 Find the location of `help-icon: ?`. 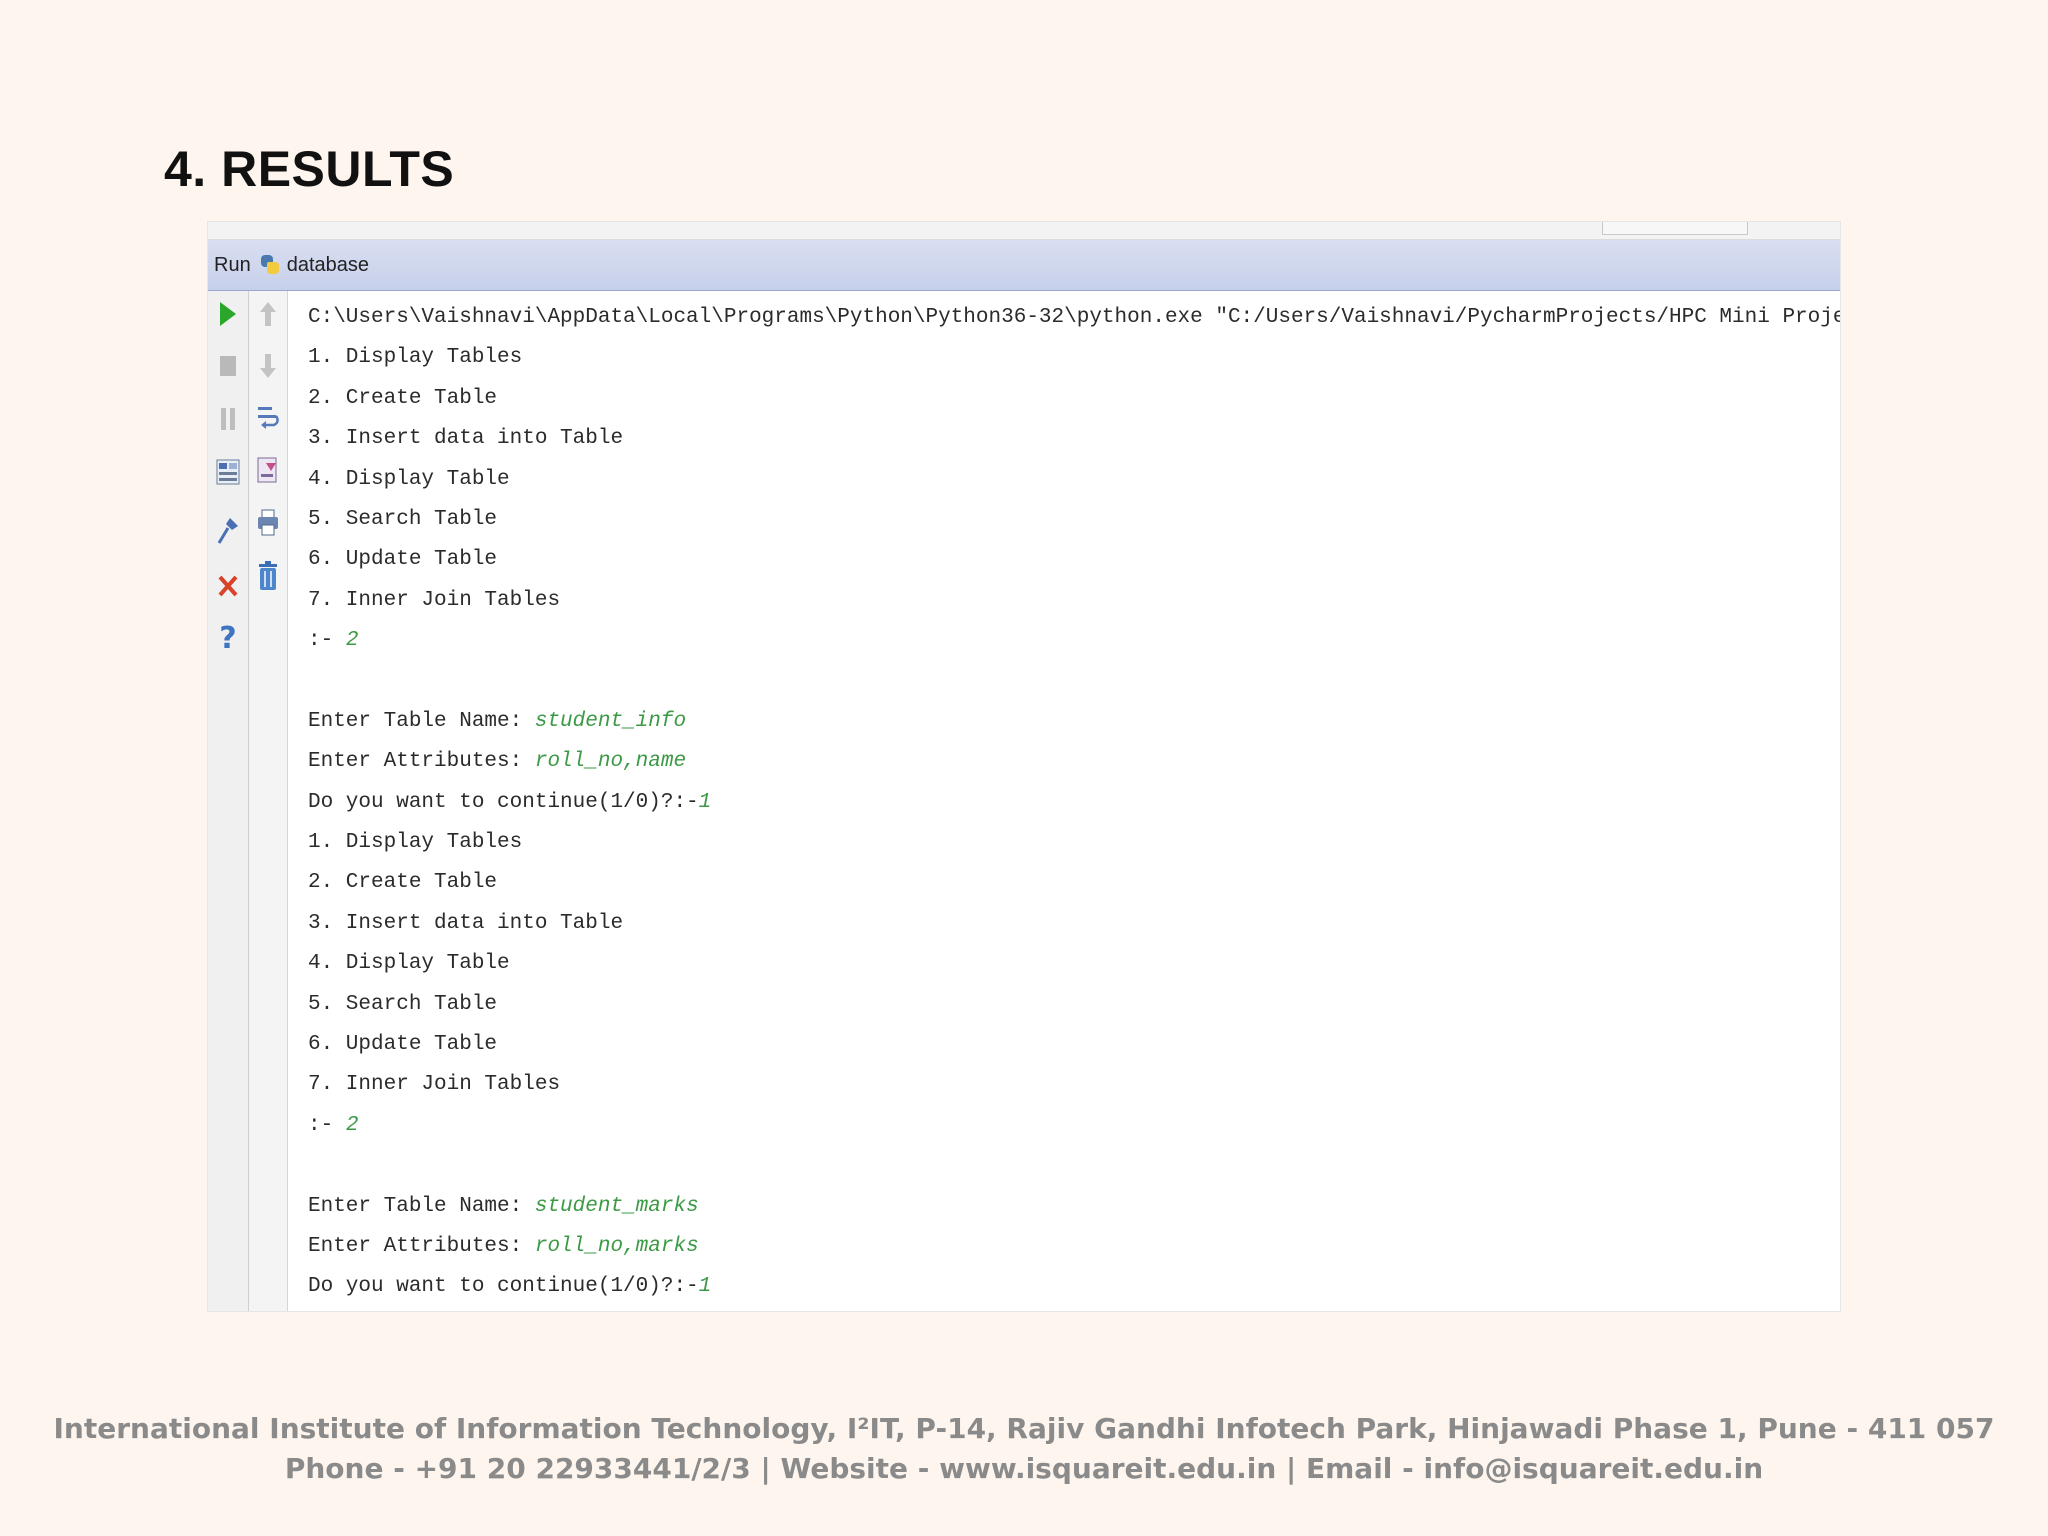

help-icon: ? is located at coordinates (228, 638).